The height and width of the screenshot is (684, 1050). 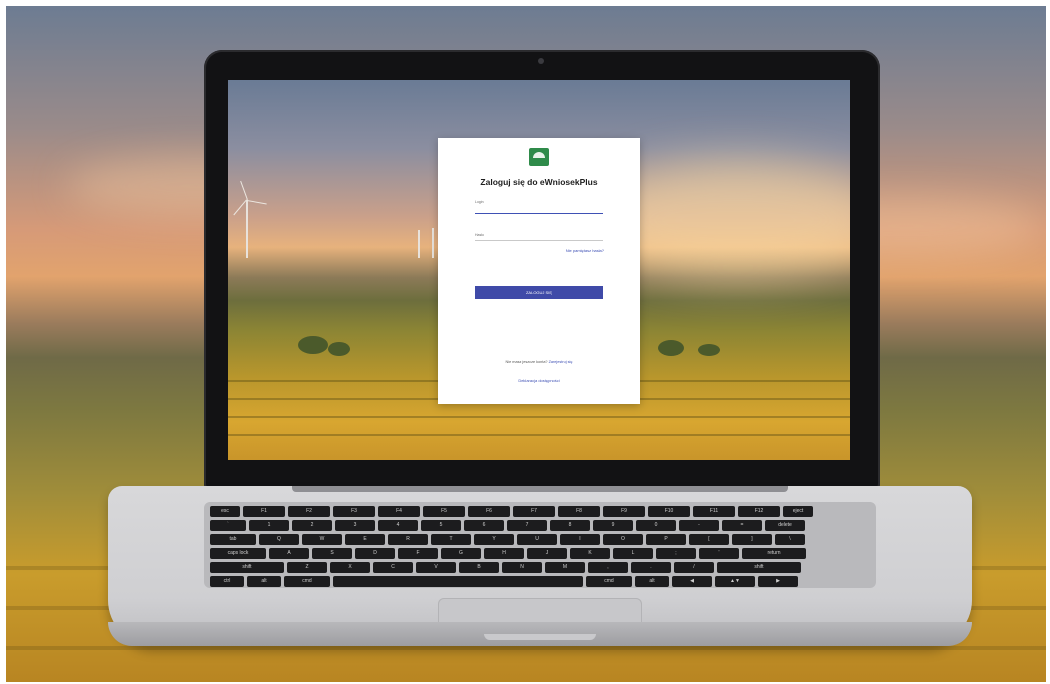 What do you see at coordinates (365, 539) in the screenshot?
I see `key: E` at bounding box center [365, 539].